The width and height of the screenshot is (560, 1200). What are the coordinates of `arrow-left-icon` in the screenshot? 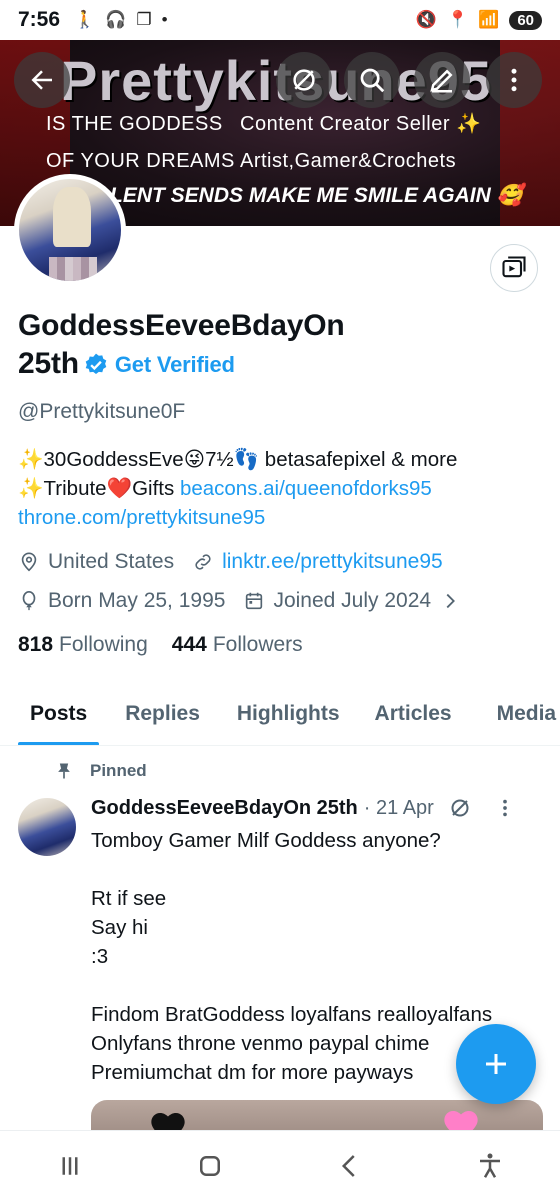 It's located at (41, 80).